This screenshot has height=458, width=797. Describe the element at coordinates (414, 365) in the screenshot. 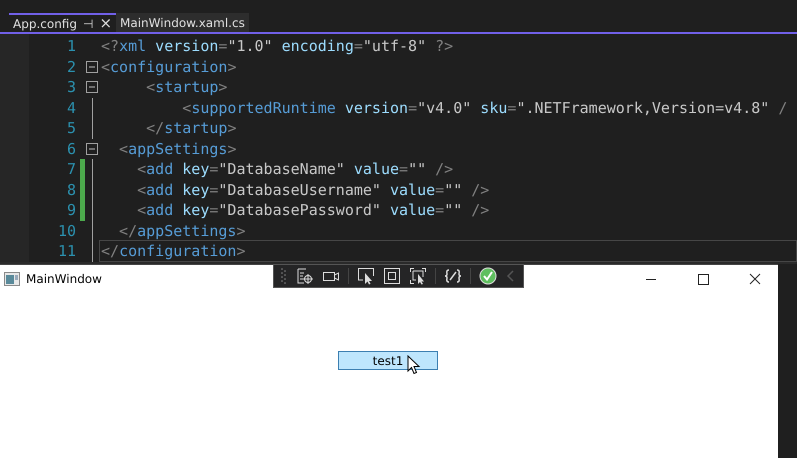

I see `mouse-pointer-icon` at that location.